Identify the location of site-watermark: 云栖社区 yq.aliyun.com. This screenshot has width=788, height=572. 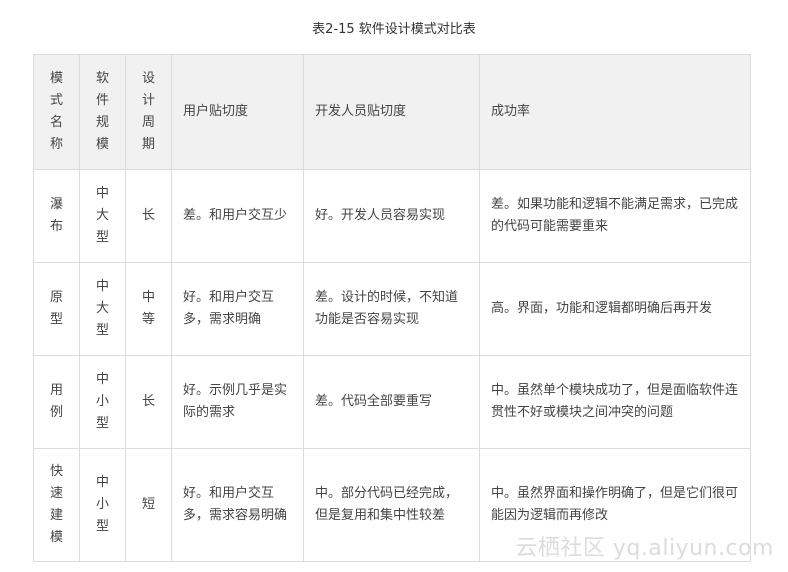
(644, 548).